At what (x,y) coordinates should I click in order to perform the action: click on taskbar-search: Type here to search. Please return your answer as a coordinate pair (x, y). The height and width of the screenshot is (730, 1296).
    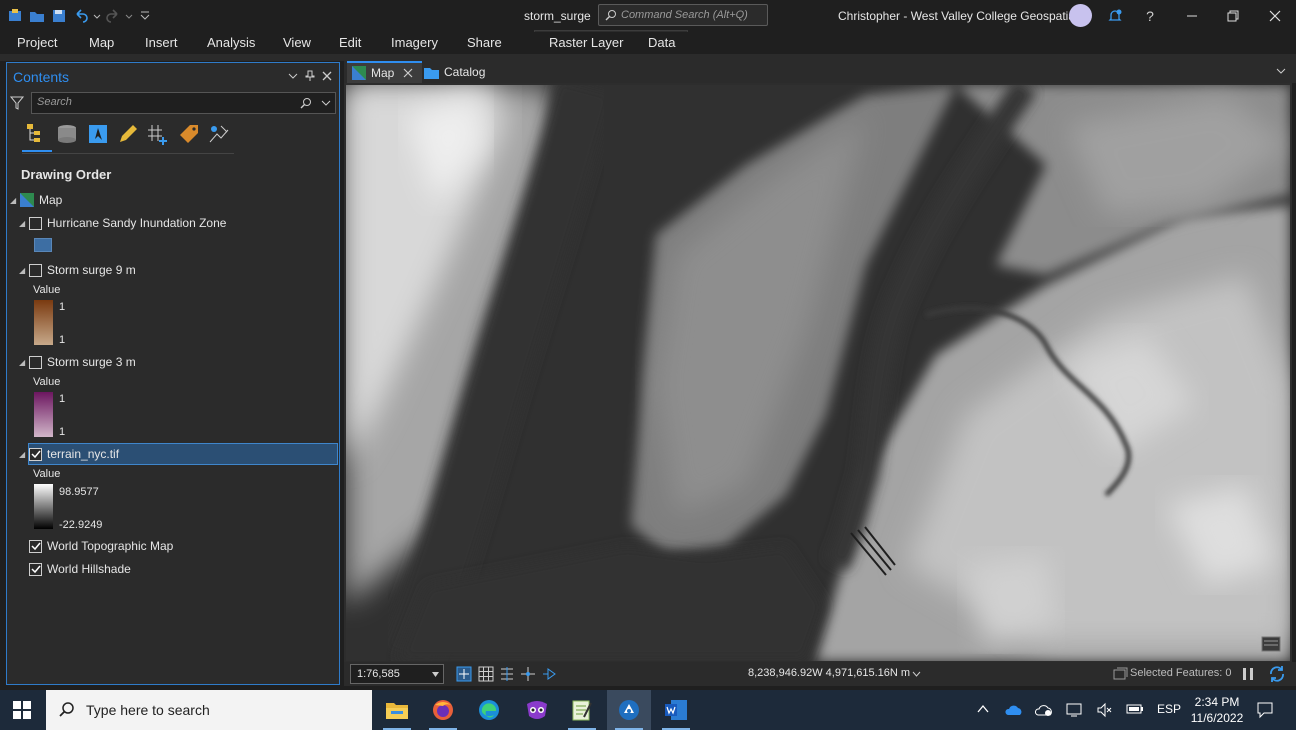
    Looking at the image, I should click on (209, 710).